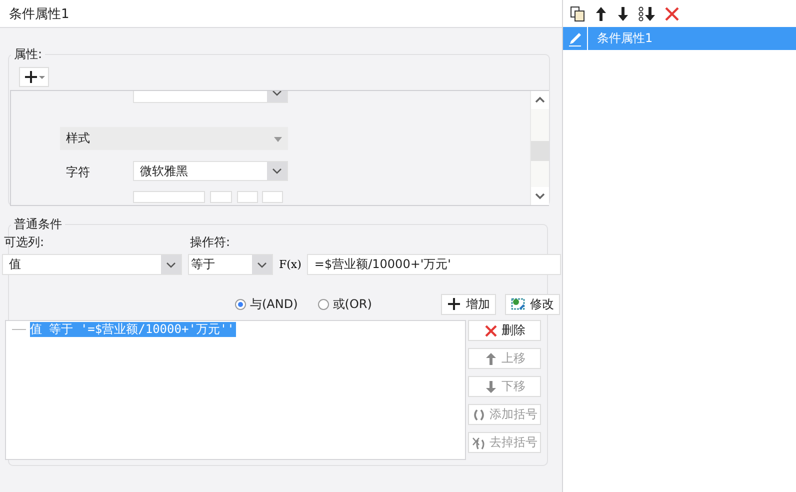 Image resolution: width=796 pixels, height=492 pixels. Describe the element at coordinates (230, 264) in the screenshot. I see `operator-dropdown: 等于` at that location.